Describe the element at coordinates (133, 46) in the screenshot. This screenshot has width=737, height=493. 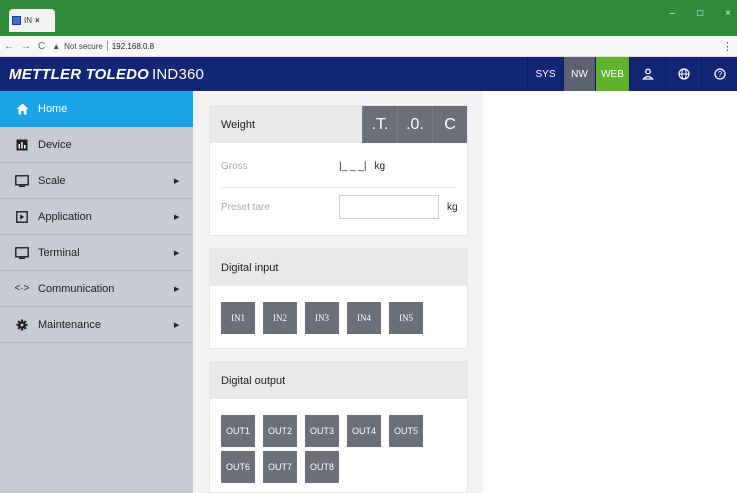
I see `url-text: 192.168.0.8` at that location.